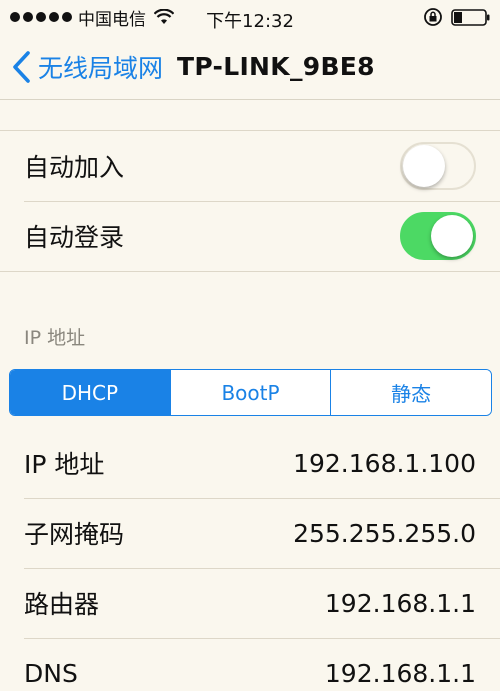 This screenshot has height=691, width=500. Describe the element at coordinates (250, 463) in the screenshot. I see `ip-address-row: IP 地址 192.168.1.100` at that location.